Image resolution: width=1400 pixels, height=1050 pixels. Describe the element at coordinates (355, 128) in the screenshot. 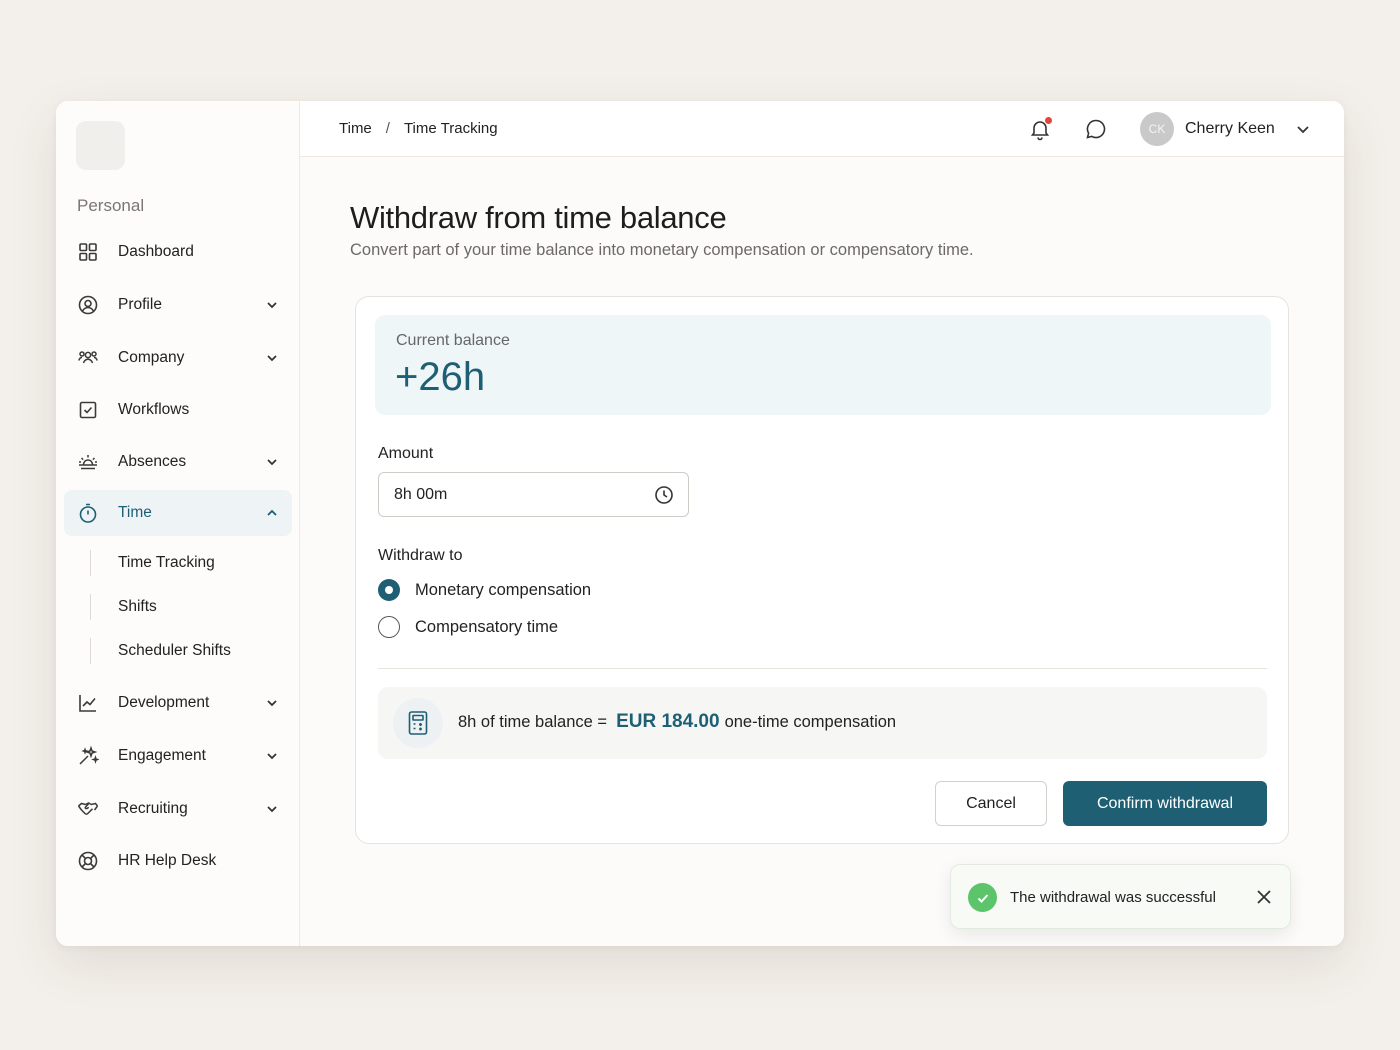

I see `breadcrumb-parent: Time` at that location.